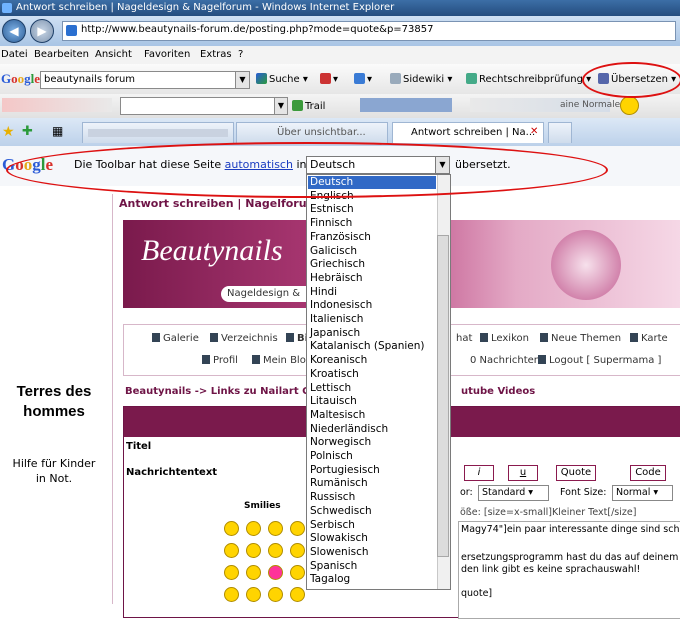 The width and height of the screenshot is (680, 619). I want to click on breadcrumb-left: Beautynails -> Links zu Nailart G, so click(217, 391).